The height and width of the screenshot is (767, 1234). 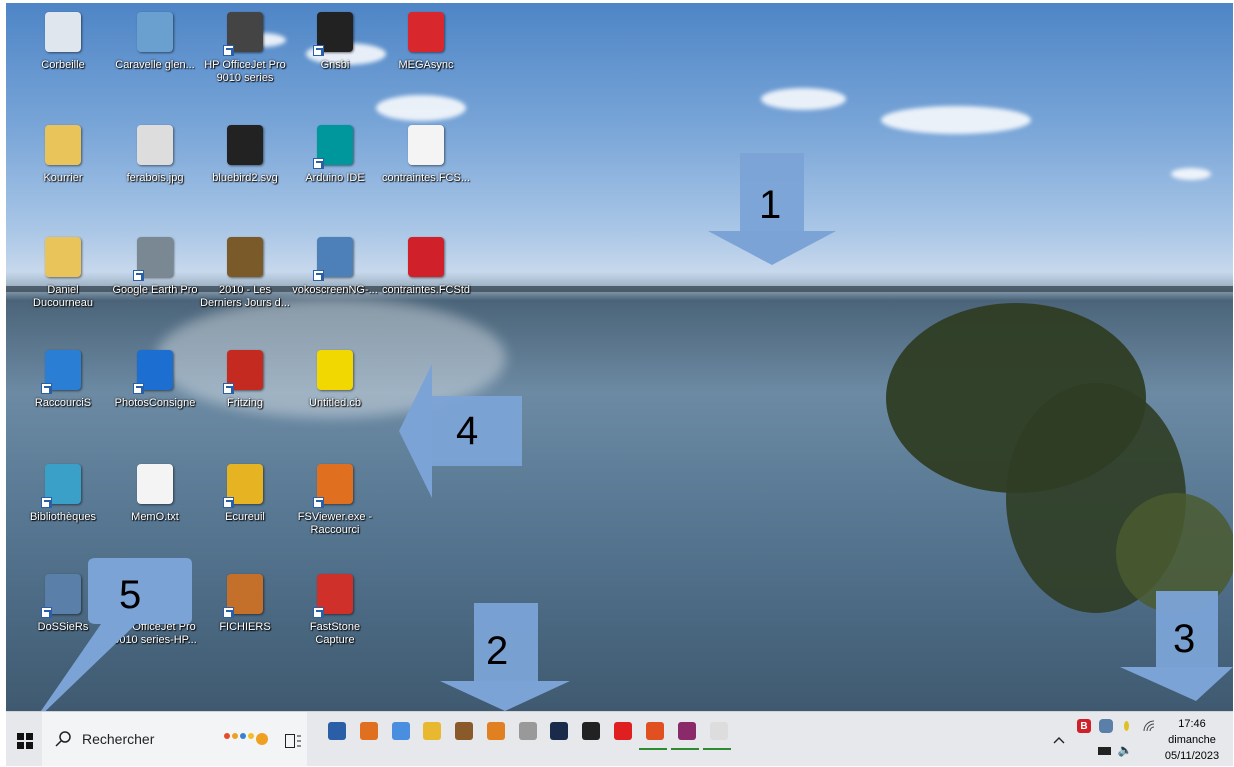 I want to click on volume-button: 🔈, so click(x=1125, y=750).